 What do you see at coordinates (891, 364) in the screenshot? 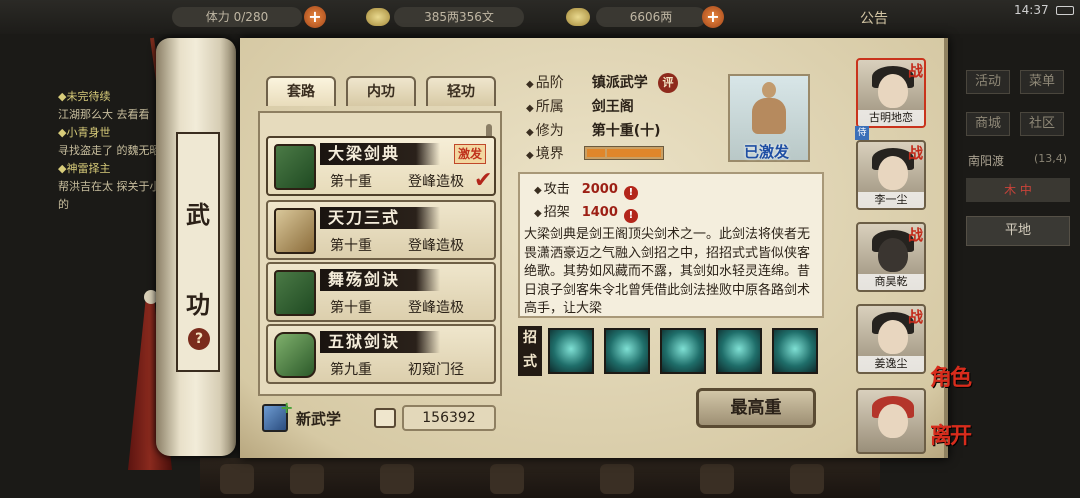
I see `companion-name: 姜逸尘` at bounding box center [891, 364].